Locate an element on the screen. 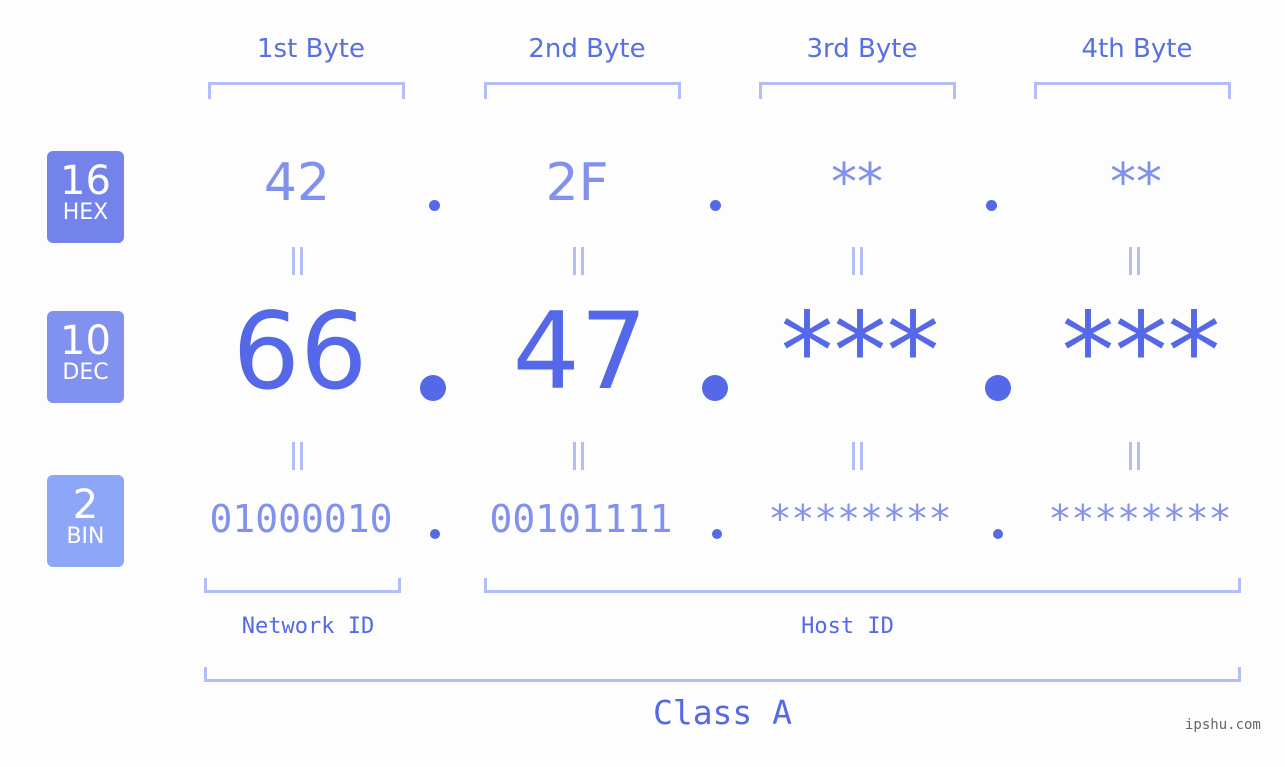 The width and height of the screenshot is (1285, 767). badge-dec: 10 DEC is located at coordinates (85, 357).